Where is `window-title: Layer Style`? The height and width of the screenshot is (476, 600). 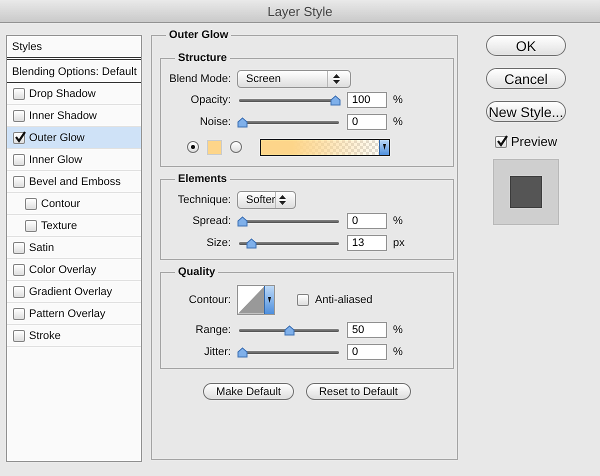
window-title: Layer Style is located at coordinates (300, 11).